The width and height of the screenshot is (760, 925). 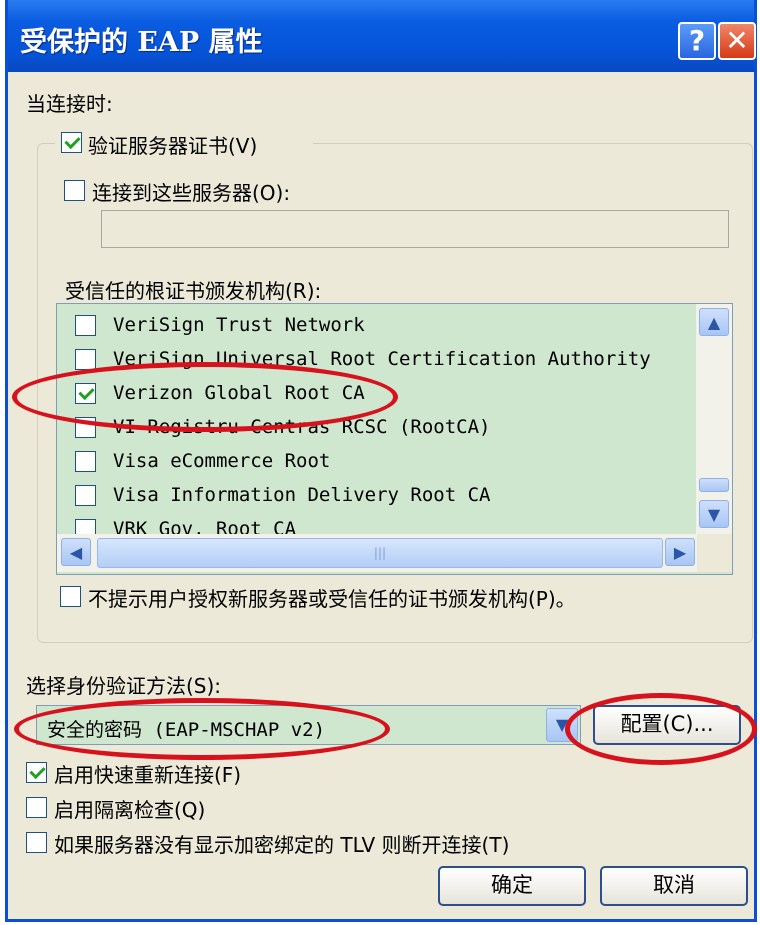 I want to click on scroll-thumb, so click(x=714, y=485).